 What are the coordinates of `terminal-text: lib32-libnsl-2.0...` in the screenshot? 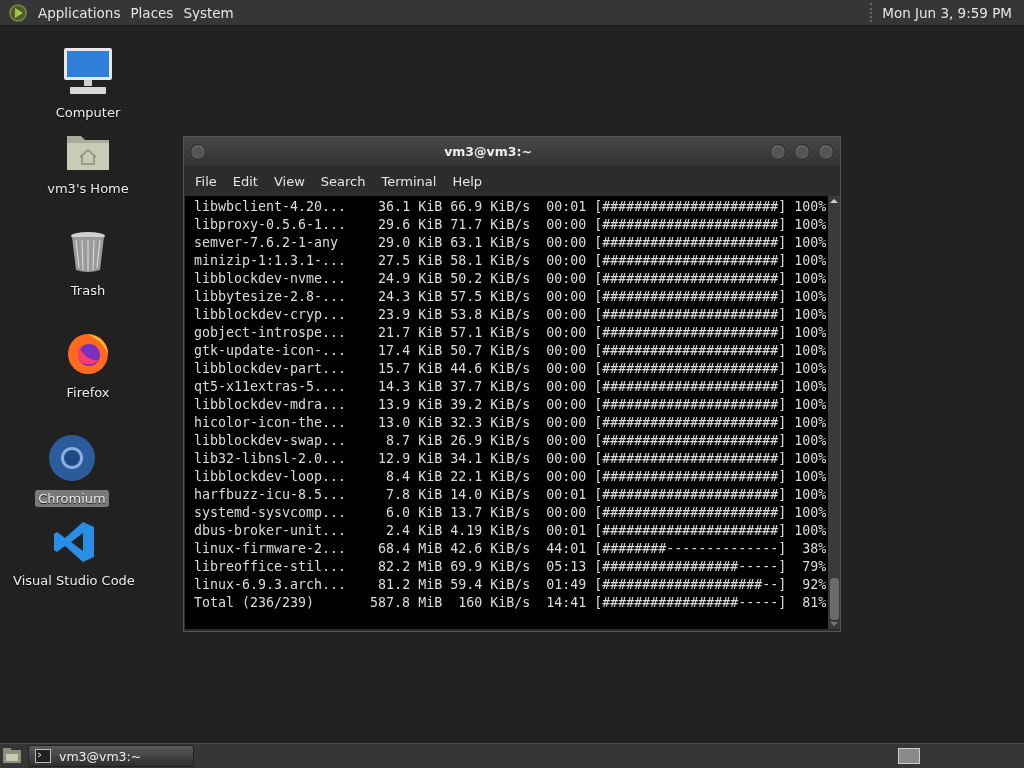 It's located at (271, 459).